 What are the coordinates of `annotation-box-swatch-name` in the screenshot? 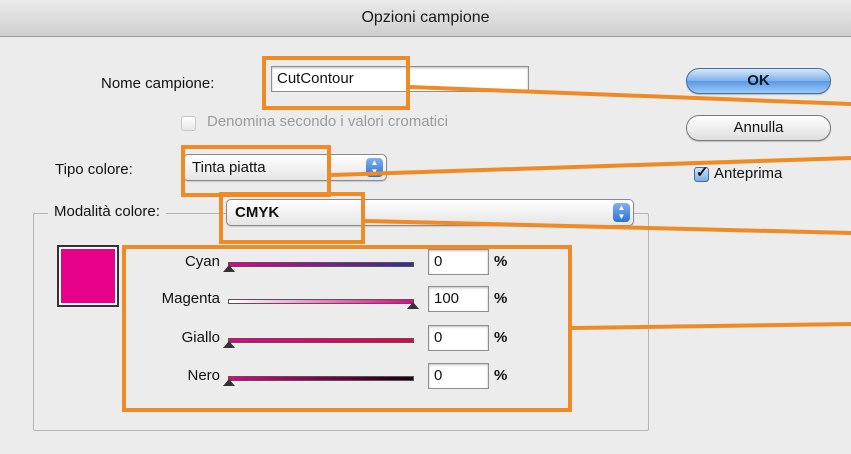 It's located at (336, 83).